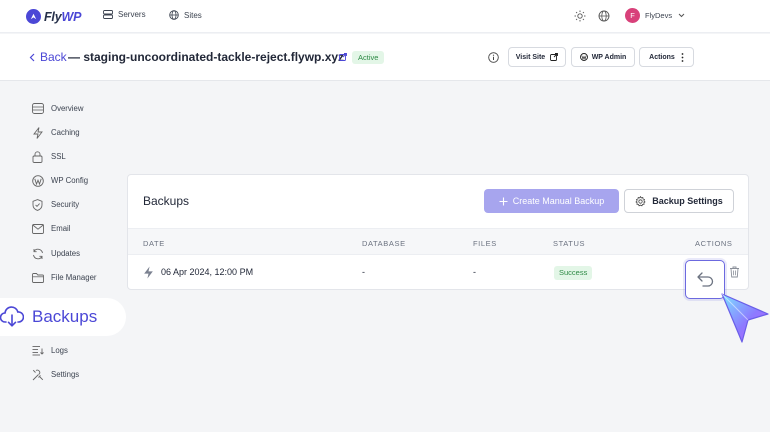  I want to click on sidebar-item-label: File Manager, so click(74, 277).